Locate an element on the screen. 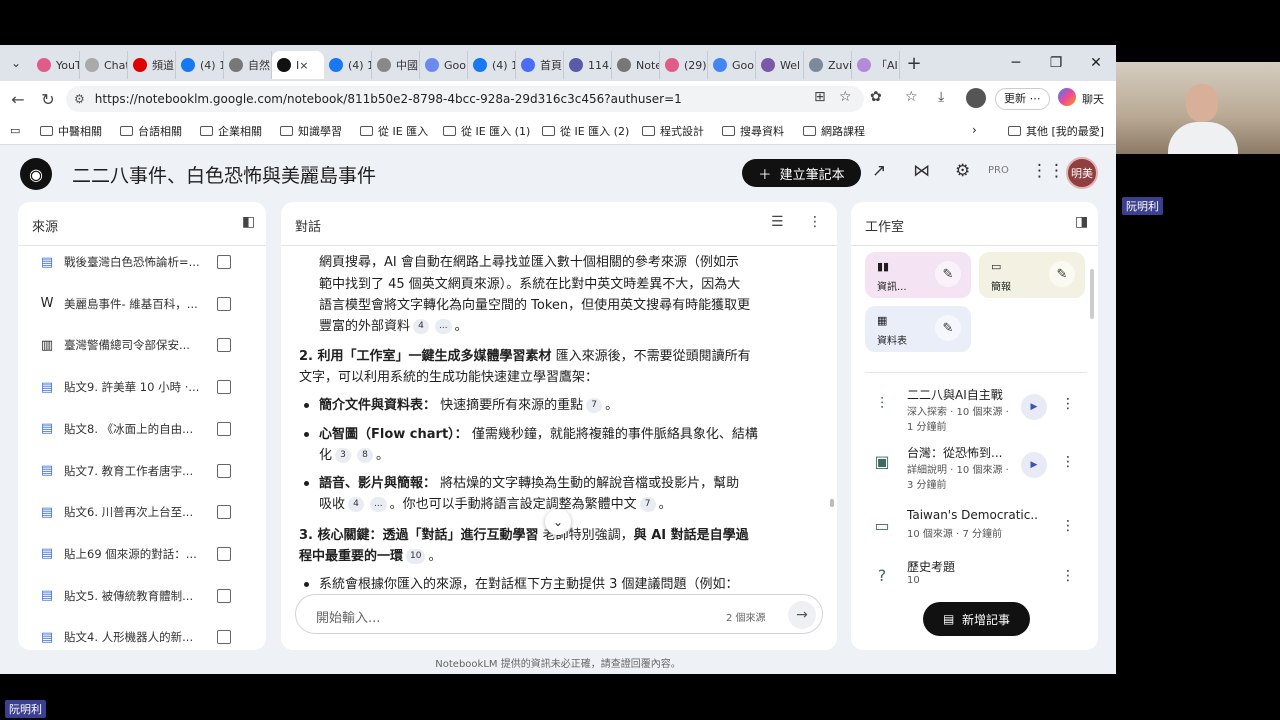 This screenshot has height=720, width=1280. browser-tab: 首頁 is located at coordinates (540, 65).